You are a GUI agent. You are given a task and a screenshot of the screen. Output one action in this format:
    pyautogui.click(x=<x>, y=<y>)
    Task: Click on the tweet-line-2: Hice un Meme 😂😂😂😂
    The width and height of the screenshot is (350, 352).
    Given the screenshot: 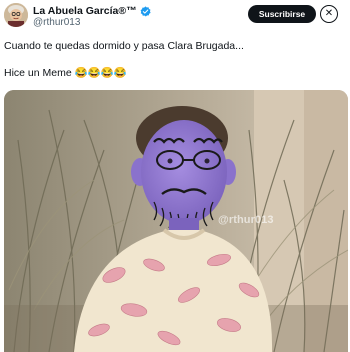 What is the action you would take?
    pyautogui.click(x=65, y=73)
    